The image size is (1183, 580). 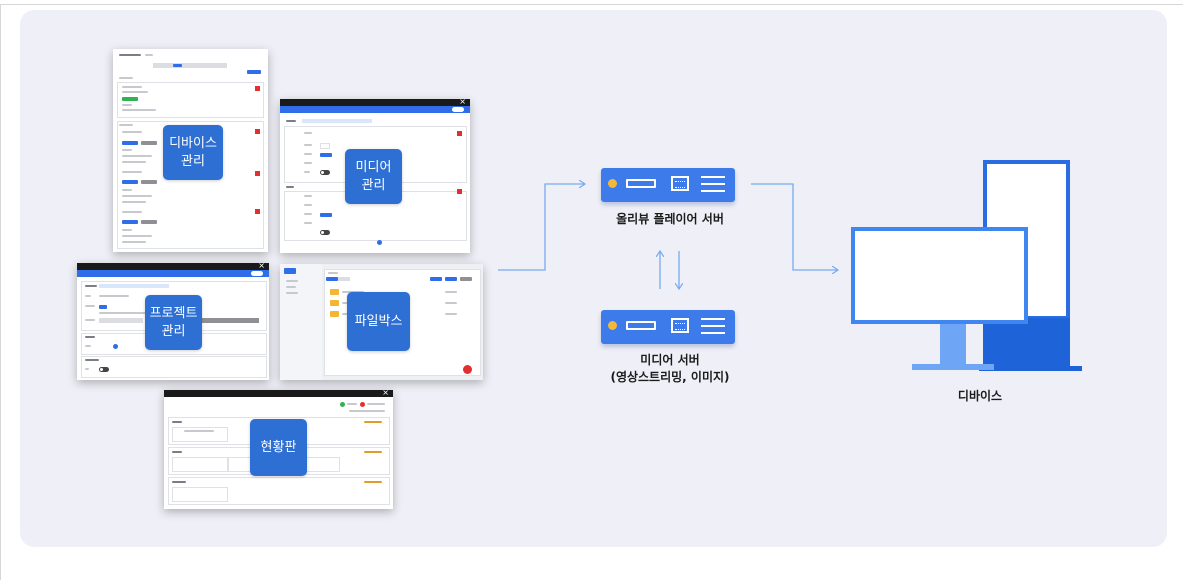 What do you see at coordinates (980, 396) in the screenshot?
I see `devices-label: 디바이스` at bounding box center [980, 396].